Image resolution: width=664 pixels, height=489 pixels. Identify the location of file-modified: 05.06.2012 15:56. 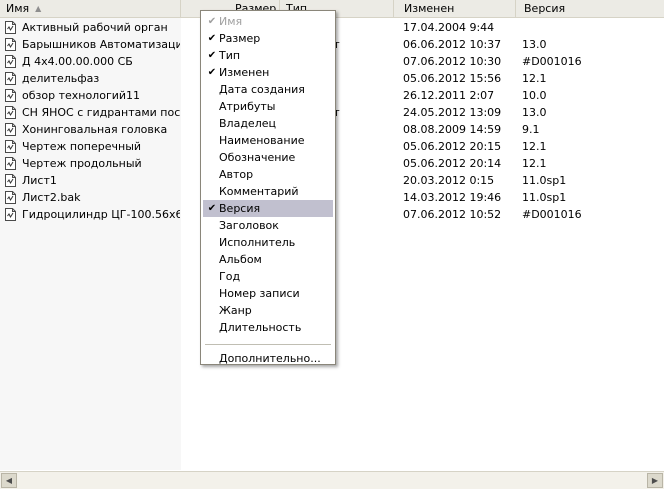
(452, 78).